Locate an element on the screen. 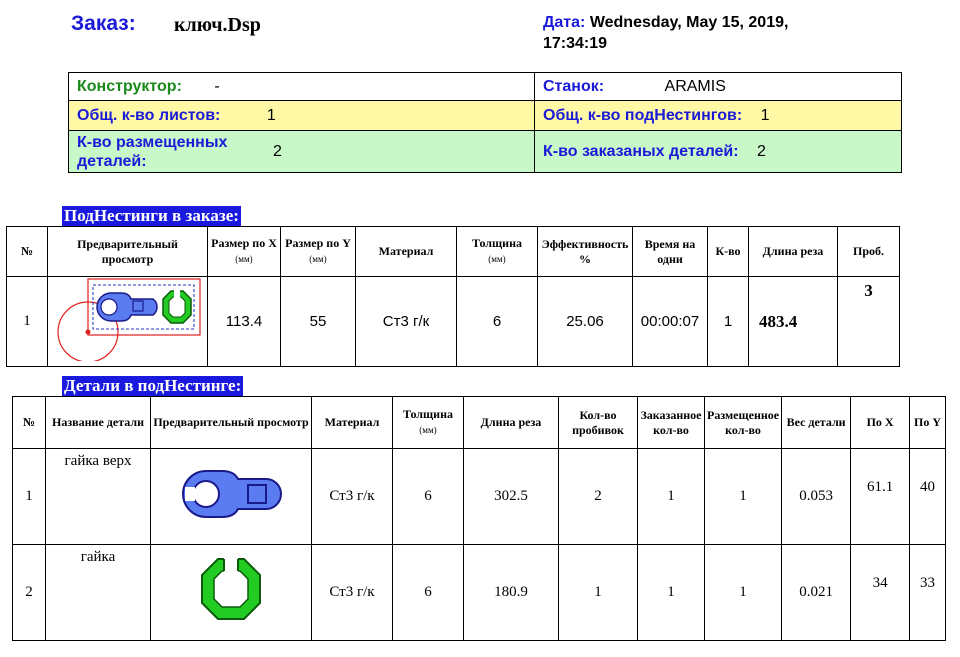  subnest-size-y: 55 is located at coordinates (318, 321).